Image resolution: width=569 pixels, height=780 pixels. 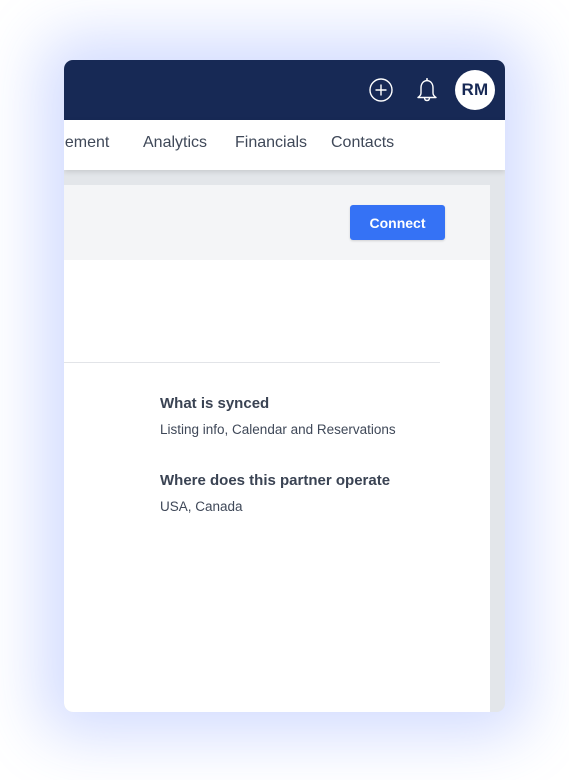 I want to click on add-button, so click(x=381, y=90).